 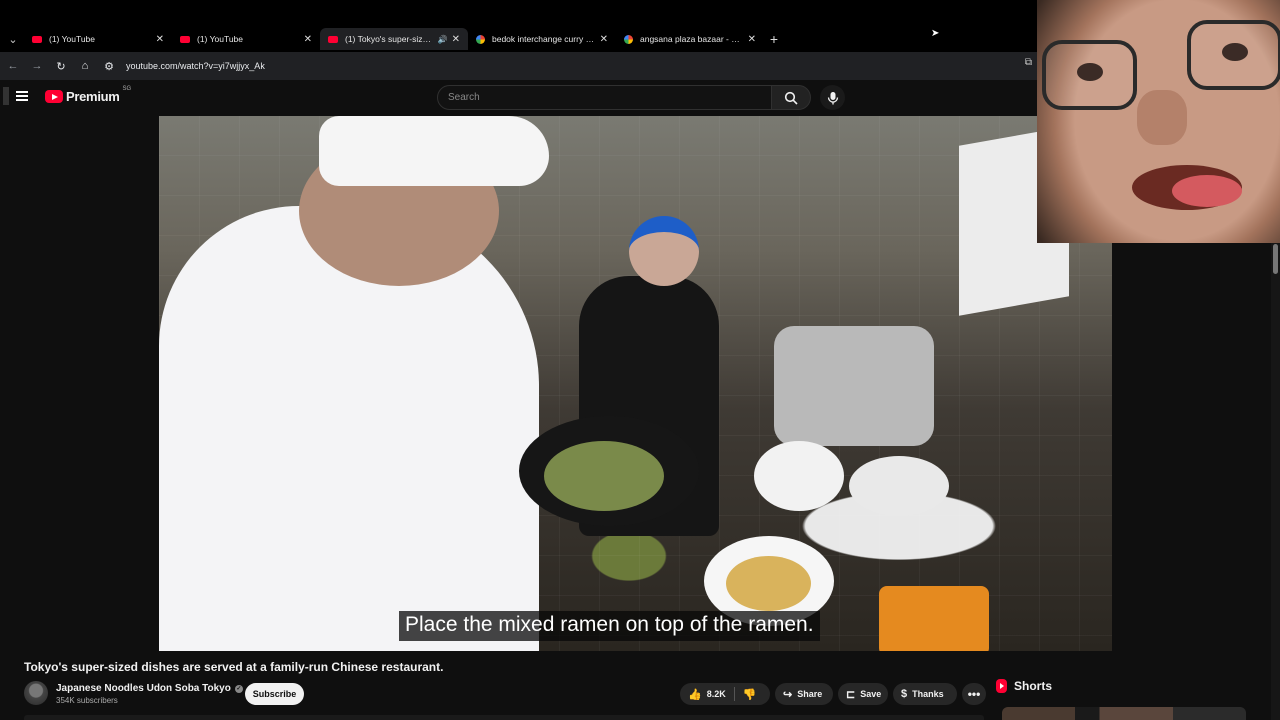 What do you see at coordinates (109, 66) in the screenshot?
I see `site-info-icon: ⚙` at bounding box center [109, 66].